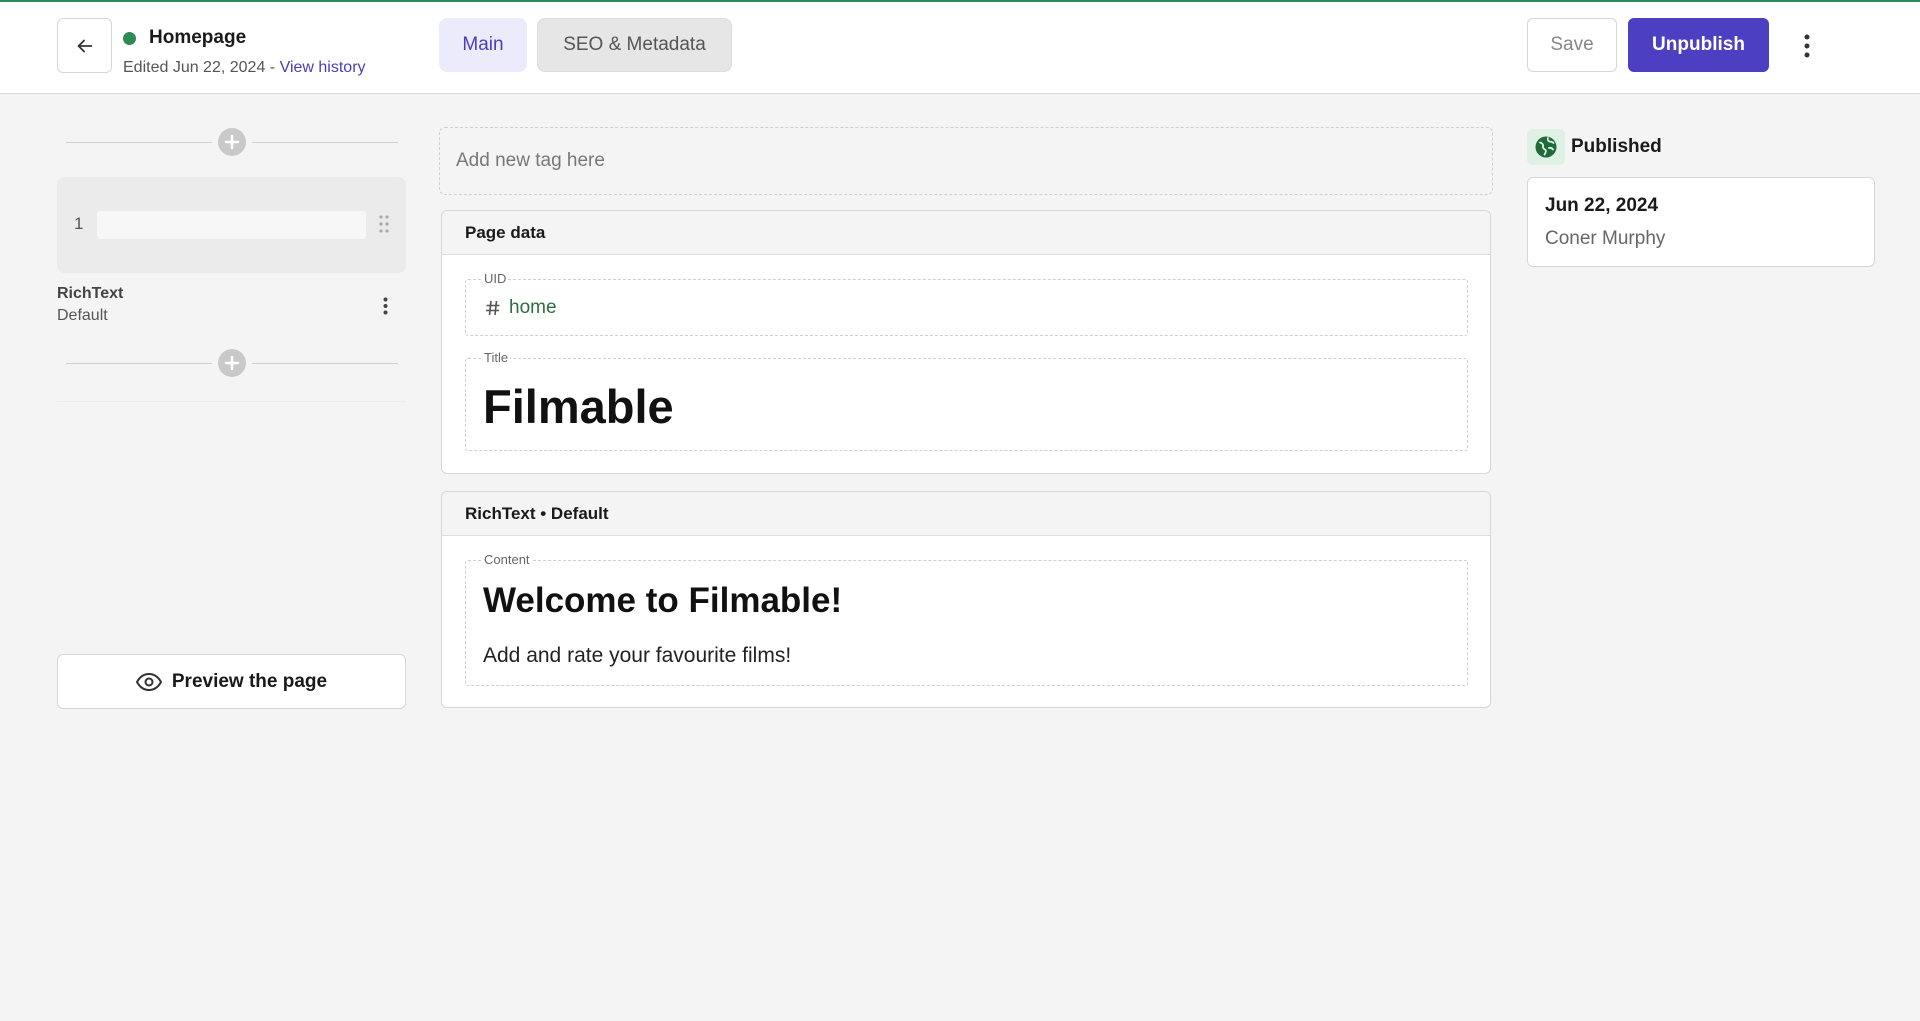  I want to click on more-options-button, so click(1807, 46).